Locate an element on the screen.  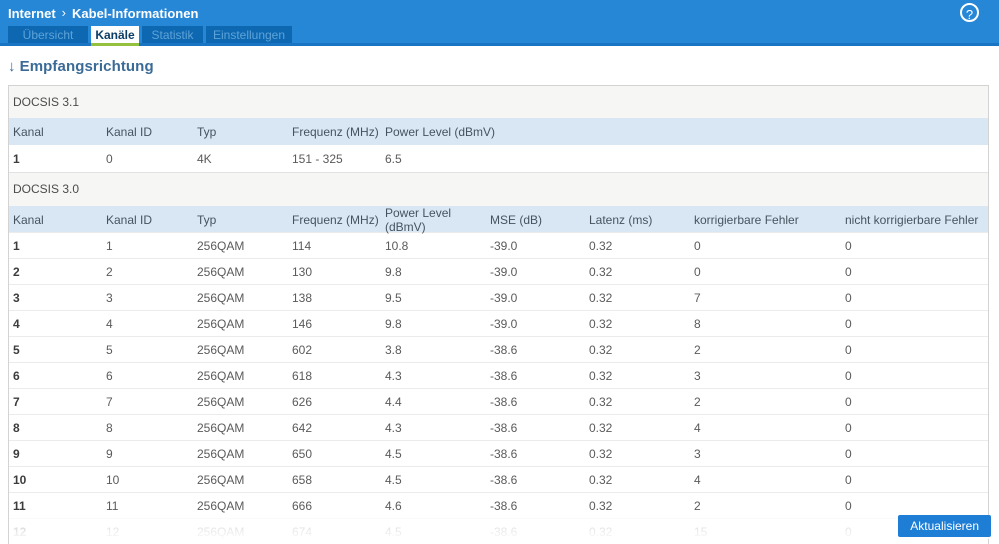
page-title-label: Empfangsrichtung is located at coordinates (86, 66).